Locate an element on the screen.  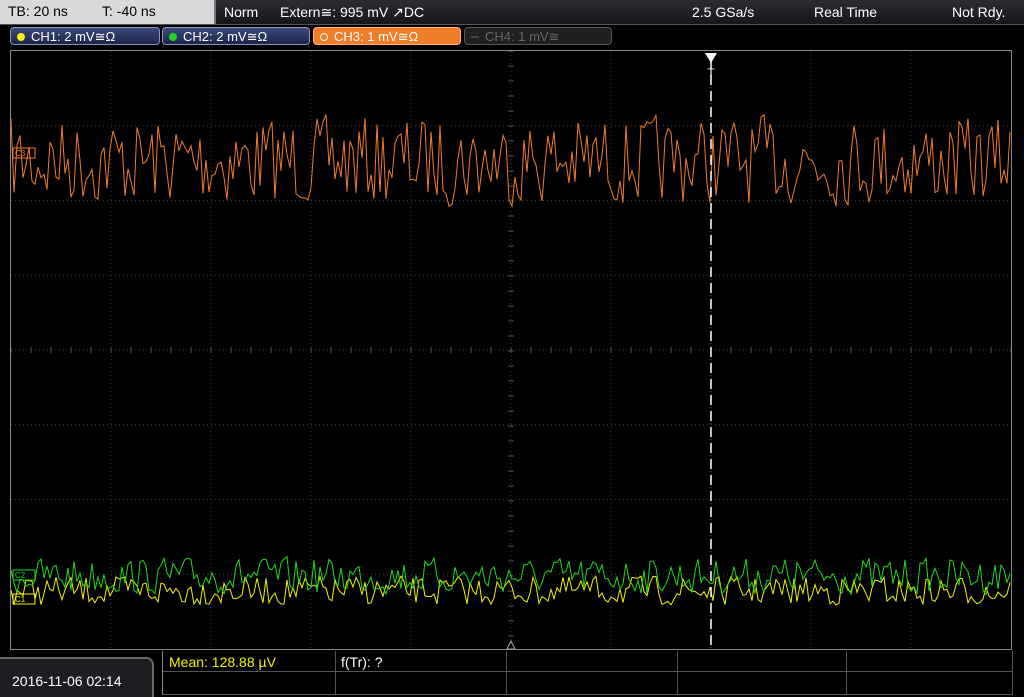
datetime-box: 2016-11-06 02:14 is located at coordinates (77, 677).